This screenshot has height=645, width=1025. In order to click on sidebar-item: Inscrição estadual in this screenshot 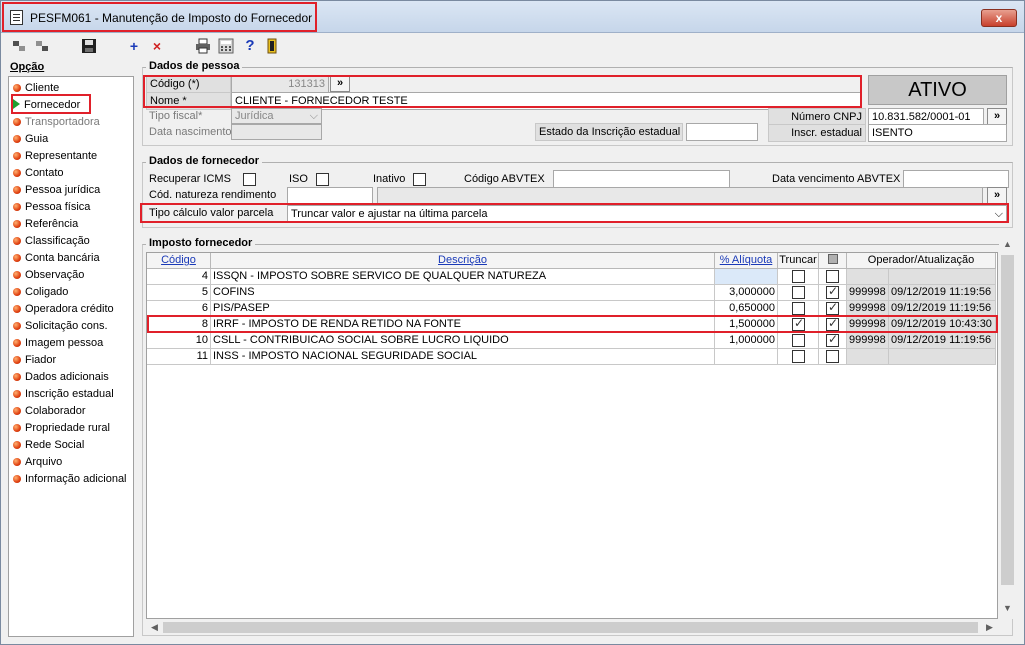, I will do `click(63, 394)`.